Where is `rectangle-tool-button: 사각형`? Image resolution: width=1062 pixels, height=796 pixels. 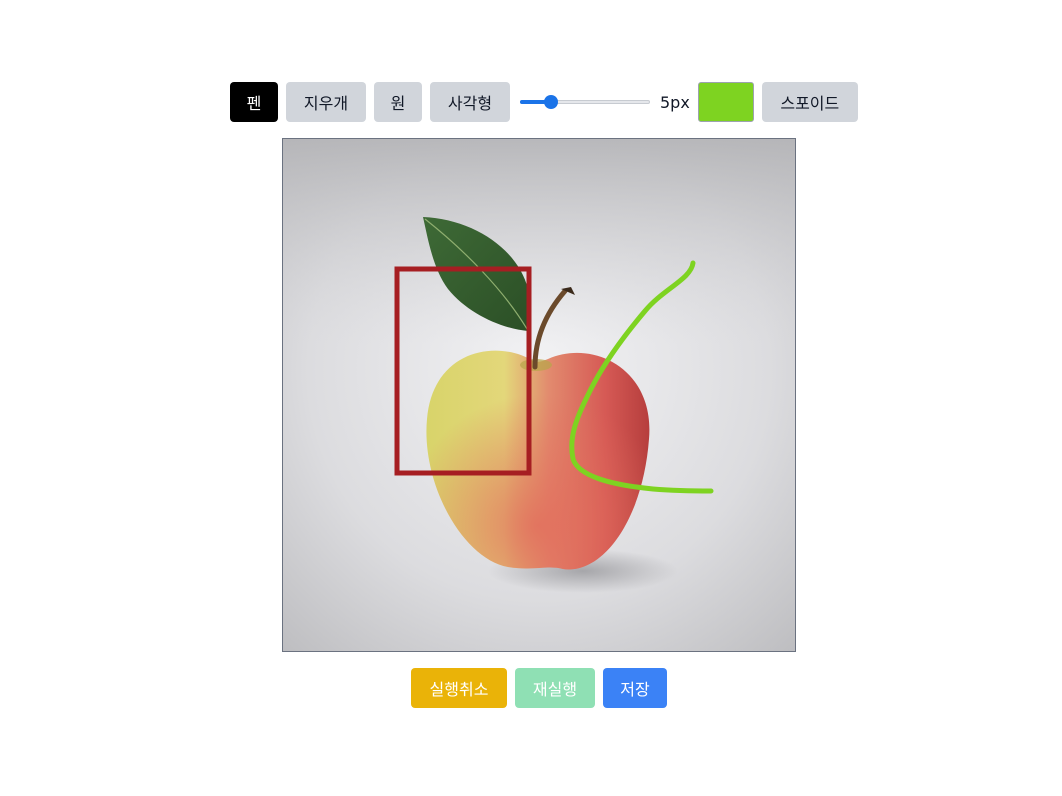
rectangle-tool-button: 사각형 is located at coordinates (470, 102).